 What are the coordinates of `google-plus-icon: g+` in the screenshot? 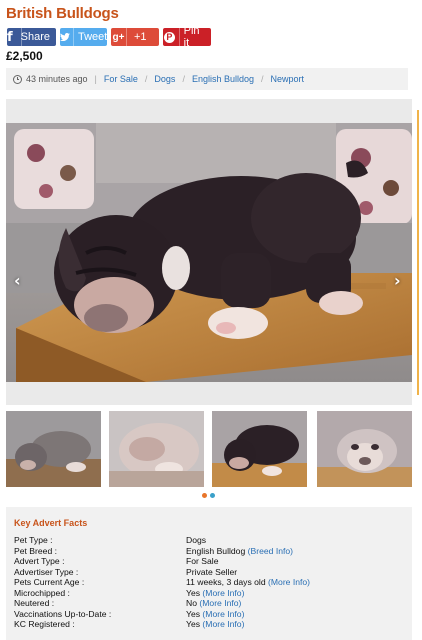 It's located at (118, 37).